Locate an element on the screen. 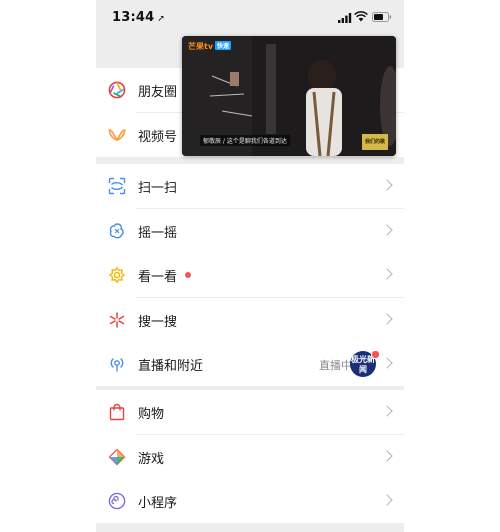 This screenshot has height=532, width=500. moments-icon is located at coordinates (117, 90).